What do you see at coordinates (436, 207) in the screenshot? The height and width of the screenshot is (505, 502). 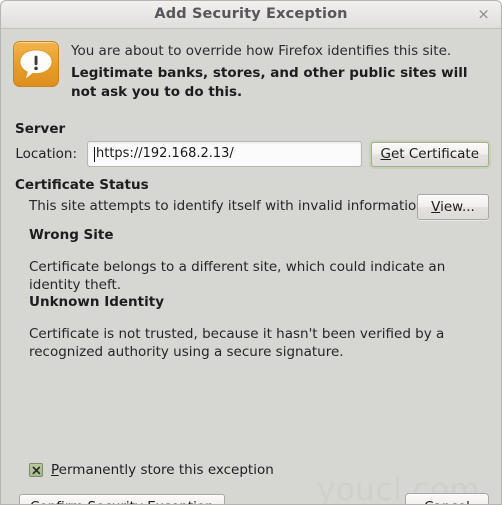 I see `view-button-accel: V` at bounding box center [436, 207].